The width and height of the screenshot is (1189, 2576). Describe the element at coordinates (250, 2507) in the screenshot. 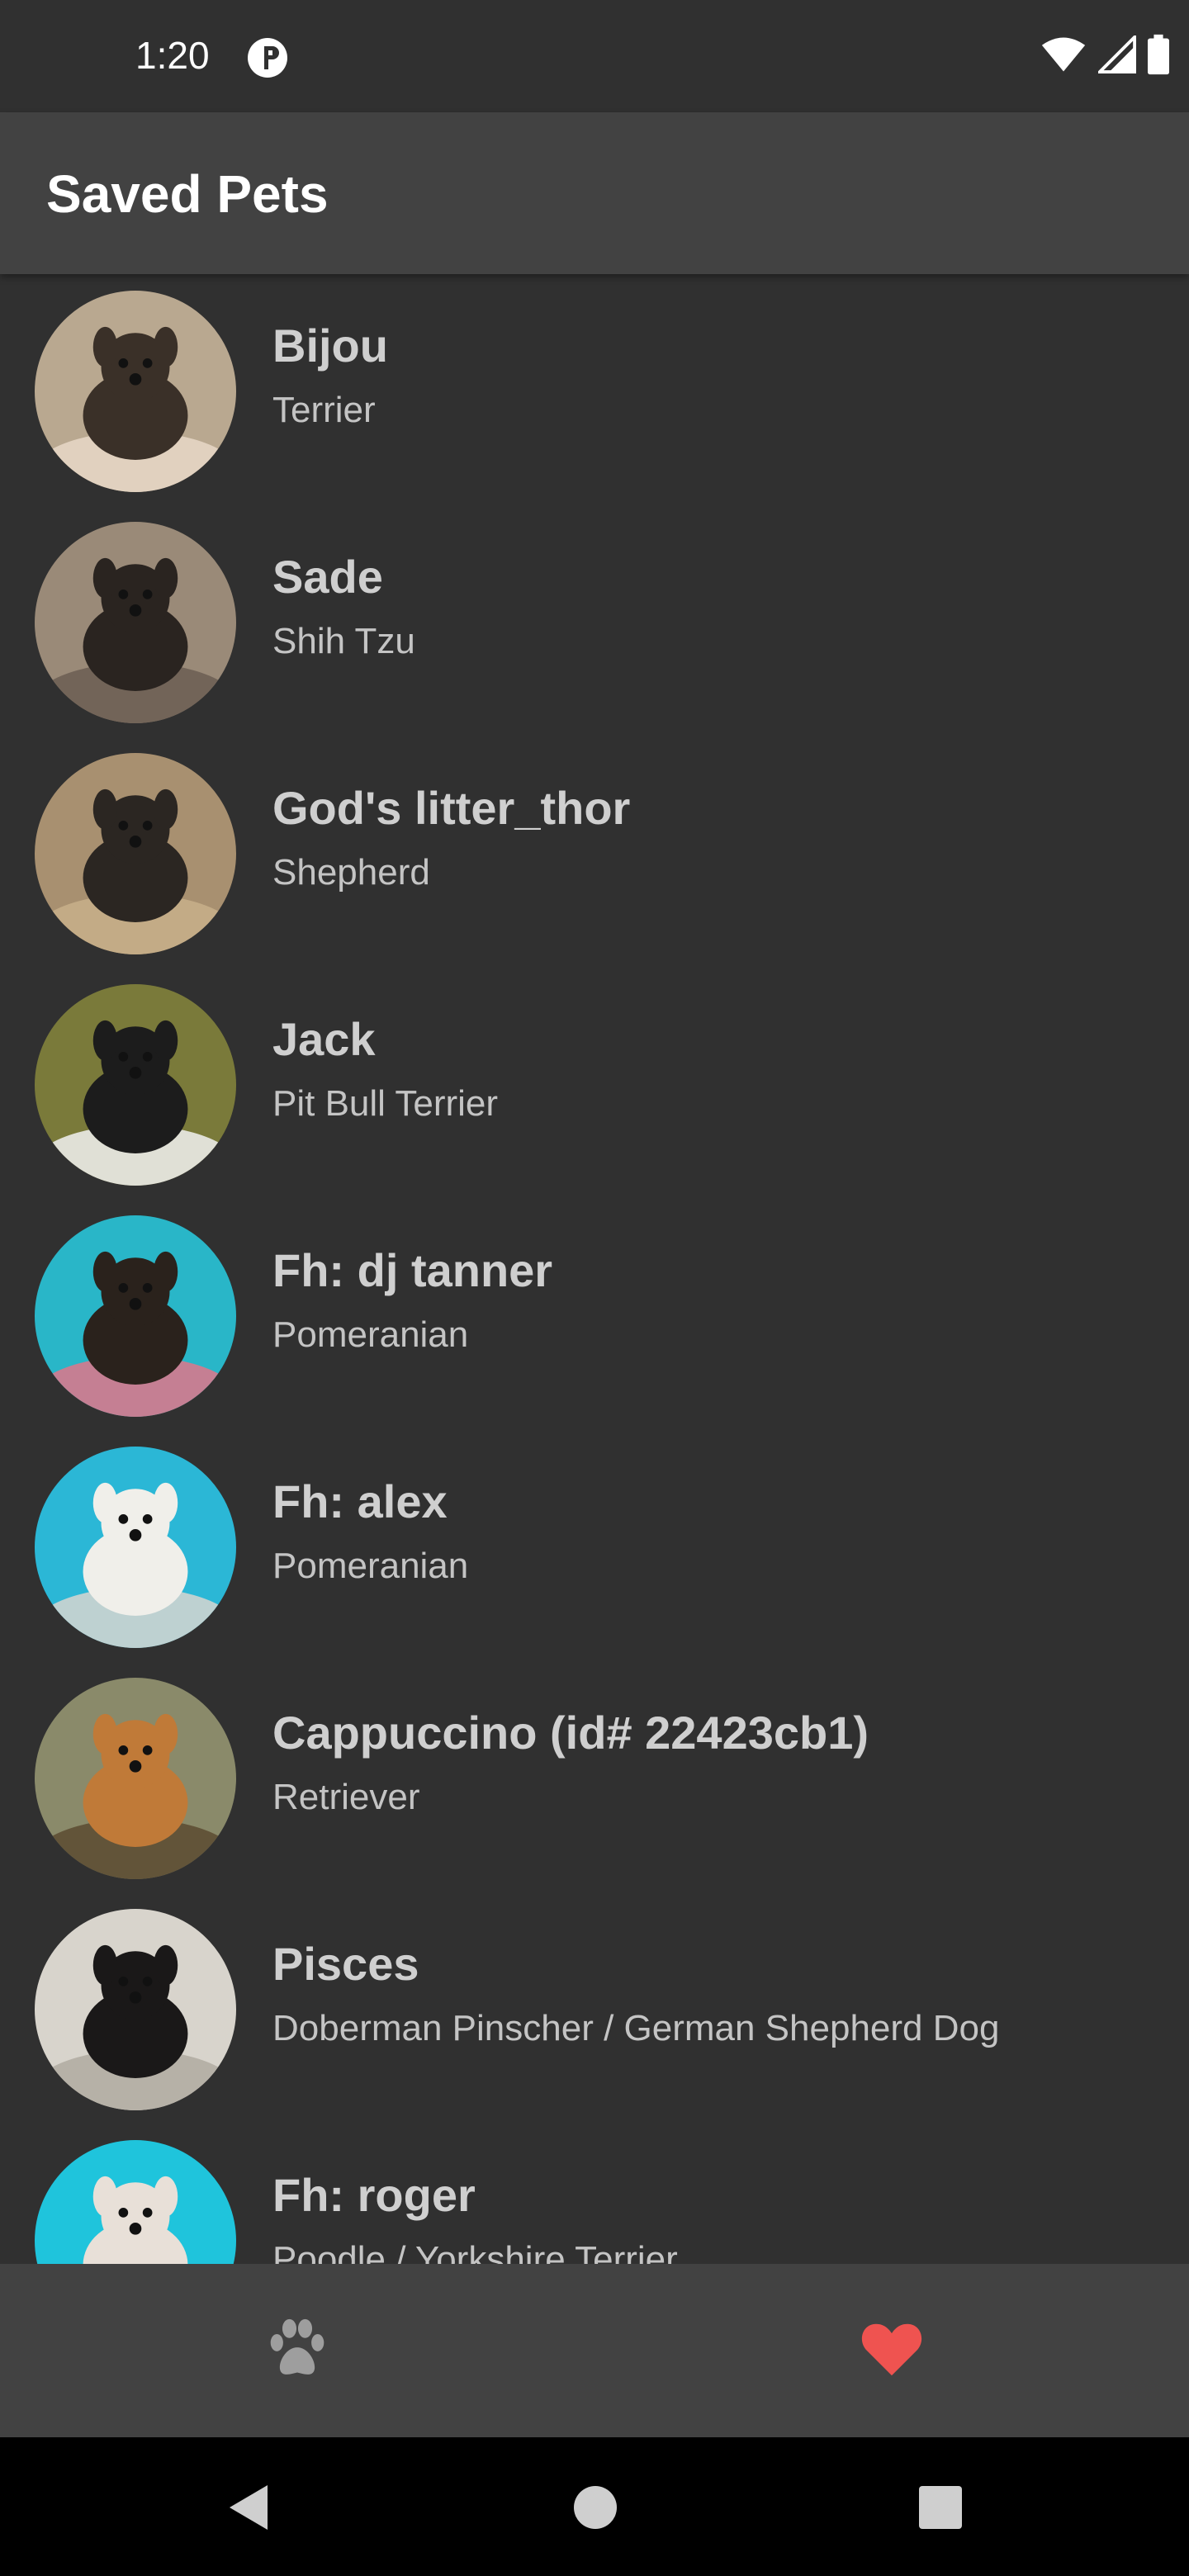

I see `back-icon` at that location.